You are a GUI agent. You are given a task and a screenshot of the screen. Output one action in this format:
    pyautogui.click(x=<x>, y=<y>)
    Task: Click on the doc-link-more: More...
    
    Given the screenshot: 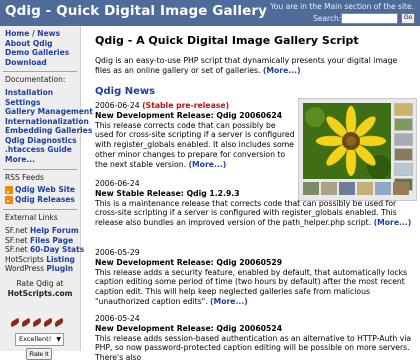 What is the action you would take?
    pyautogui.click(x=49, y=160)
    